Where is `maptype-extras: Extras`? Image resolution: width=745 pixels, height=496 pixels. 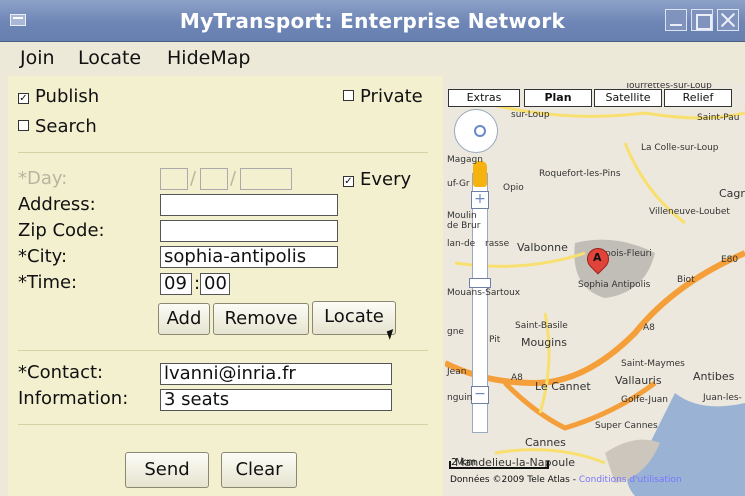
maptype-extras: Extras is located at coordinates (484, 98).